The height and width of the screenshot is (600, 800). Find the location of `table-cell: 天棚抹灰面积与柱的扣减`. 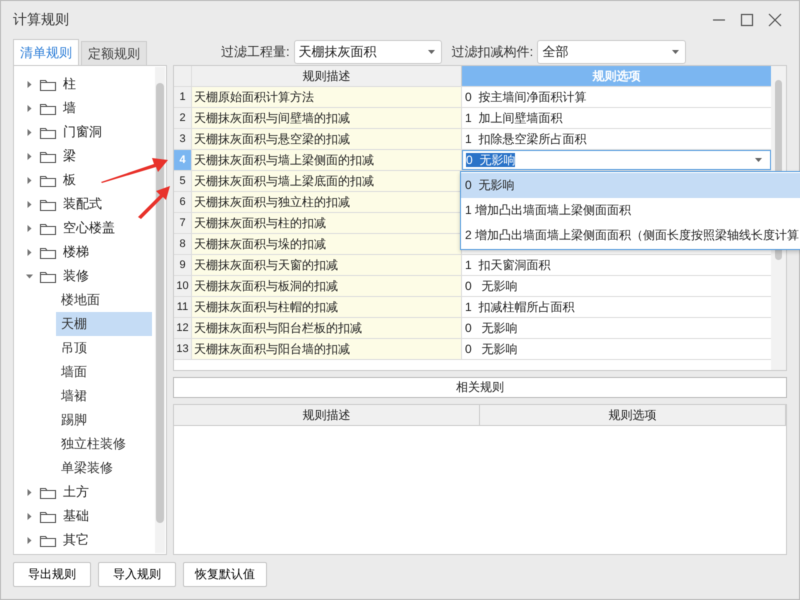

table-cell: 天棚抹灰面积与柱的扣减 is located at coordinates (327, 223).